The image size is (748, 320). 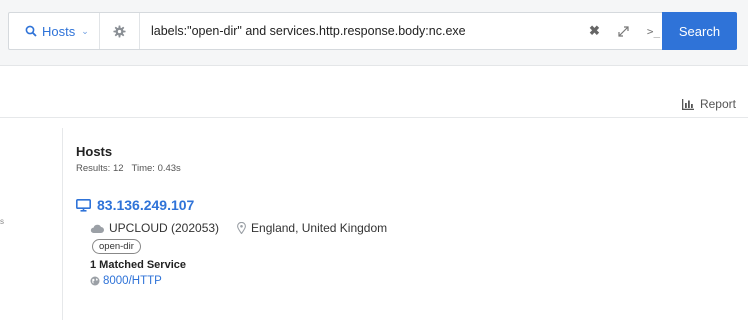 I want to click on monitor-icon, so click(x=83, y=205).